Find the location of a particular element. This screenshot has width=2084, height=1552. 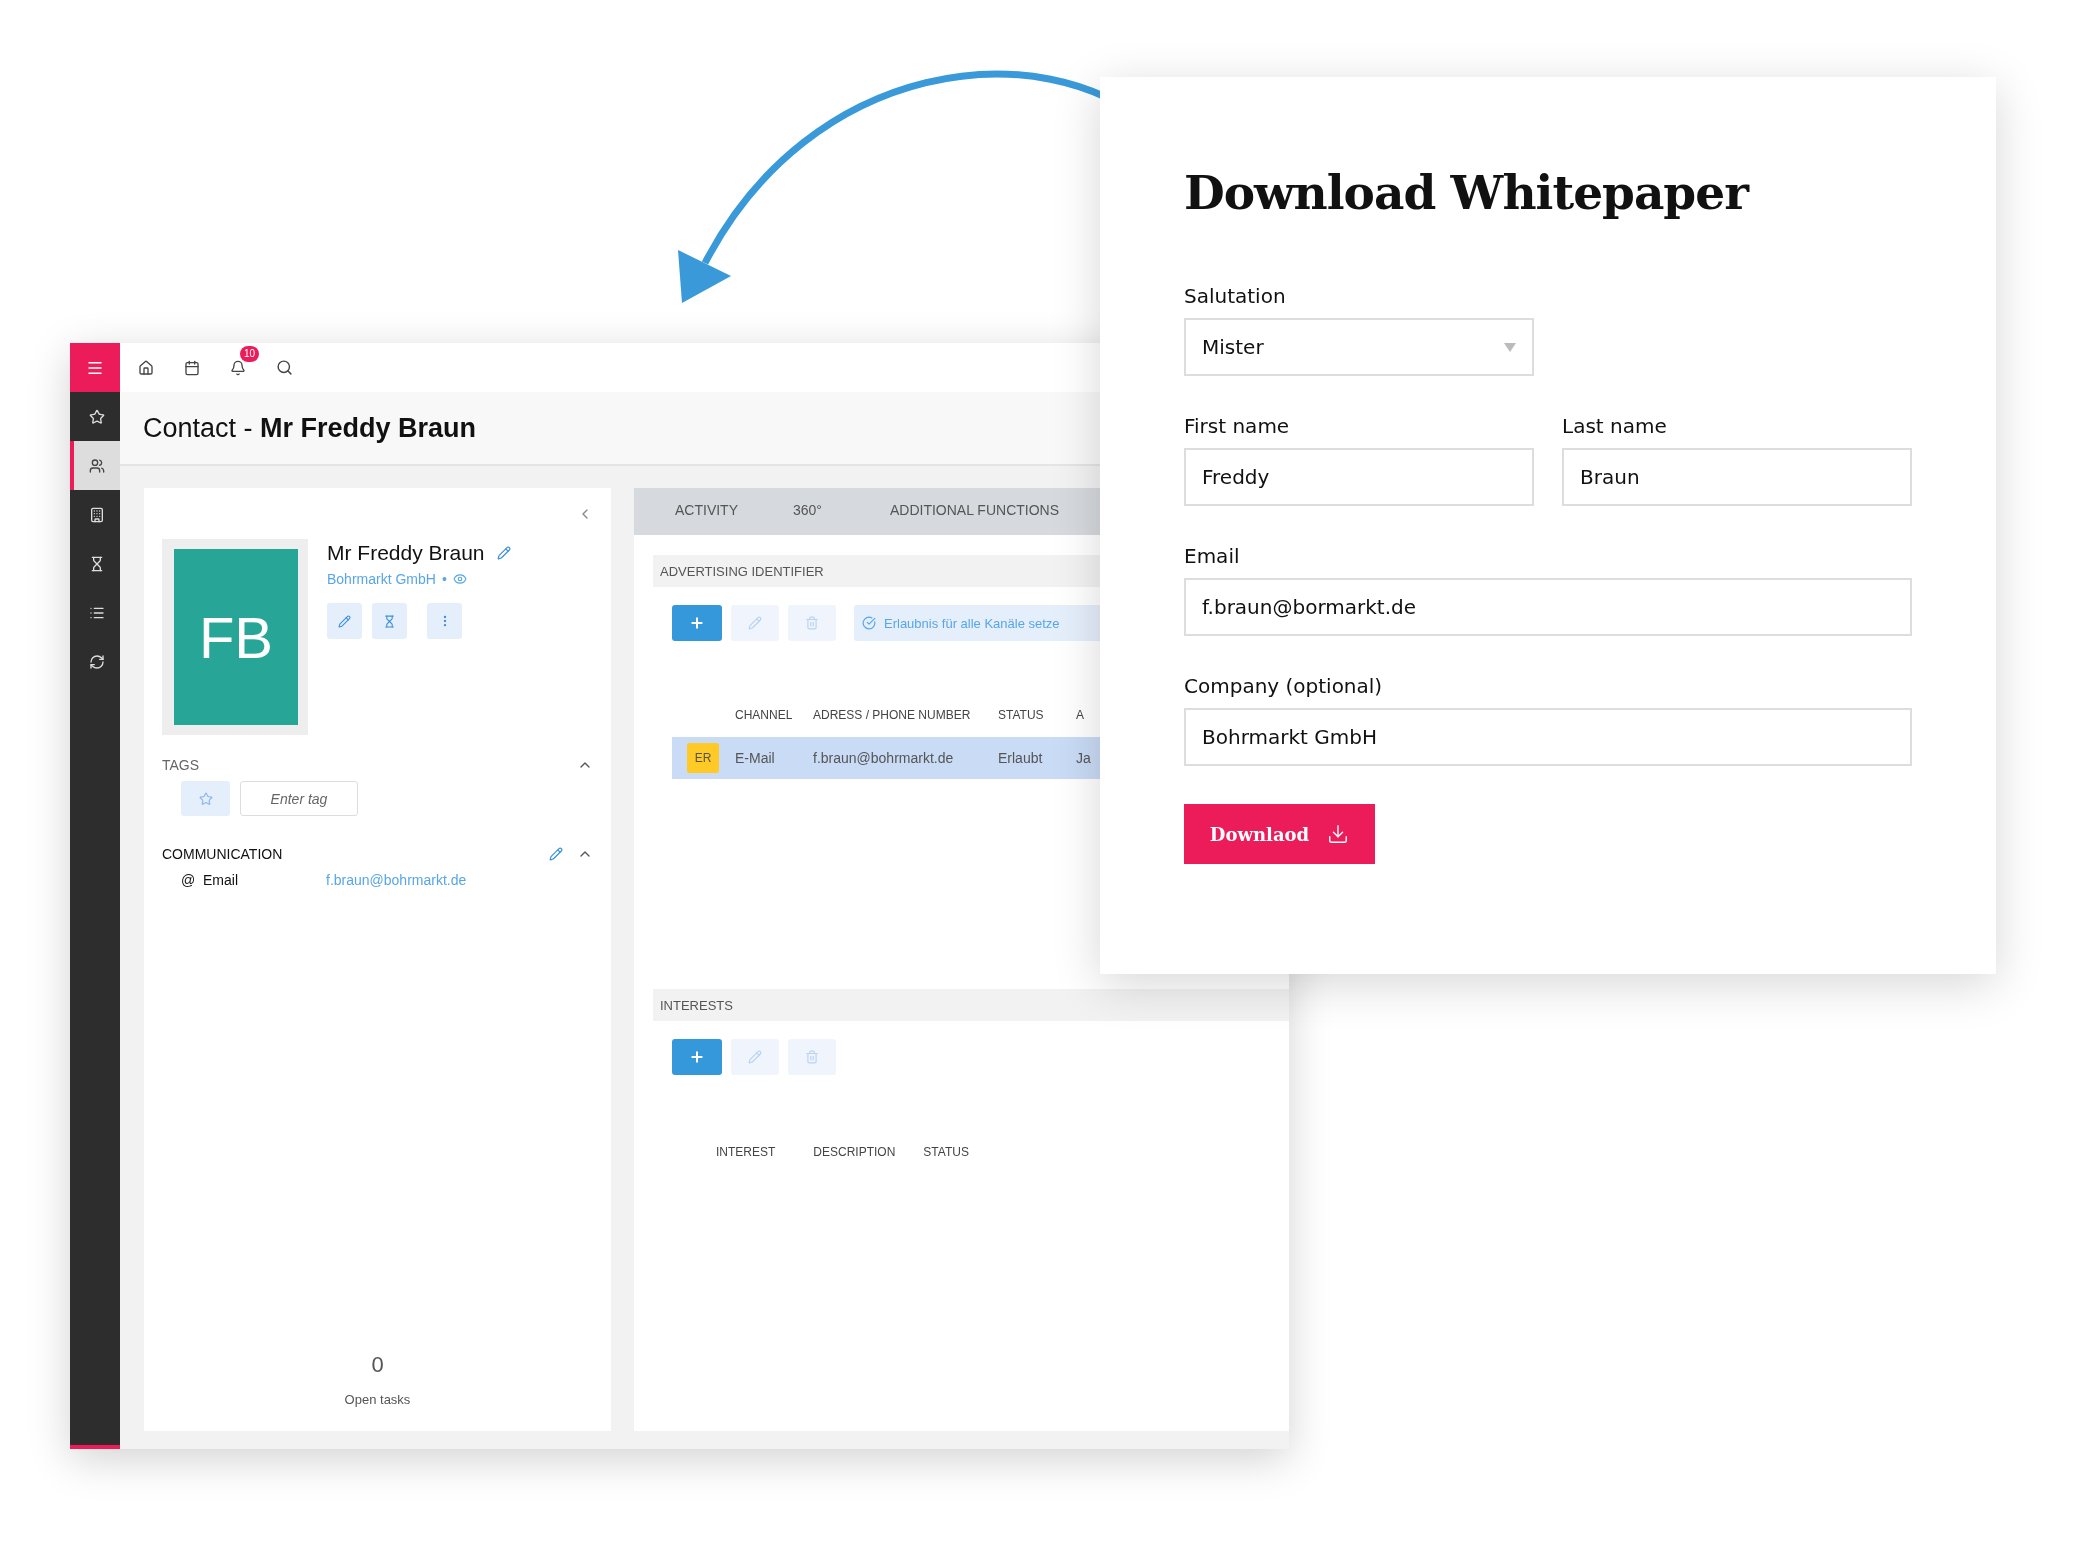

search-icon is located at coordinates (284, 367).